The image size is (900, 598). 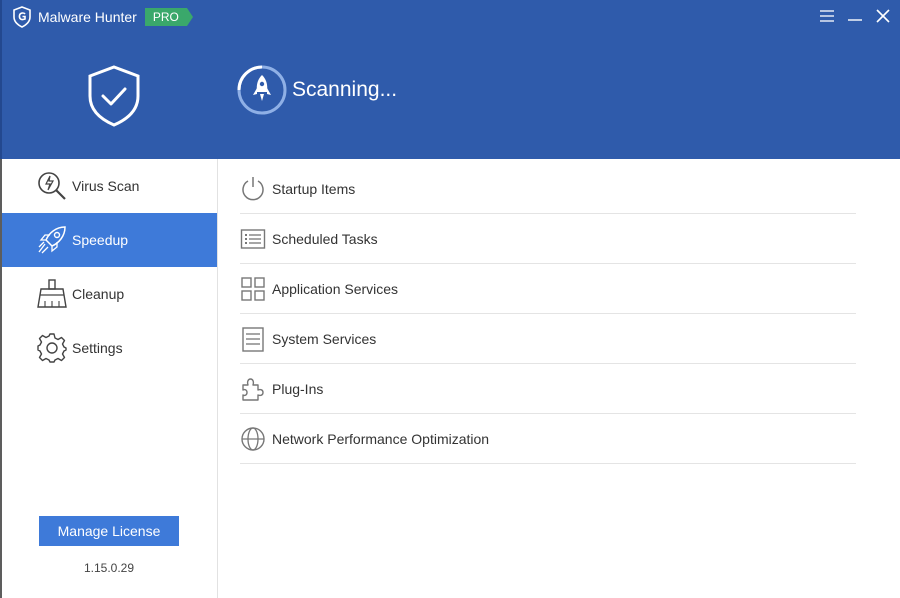 I want to click on manage-license-button: Manage License, so click(x=109, y=531).